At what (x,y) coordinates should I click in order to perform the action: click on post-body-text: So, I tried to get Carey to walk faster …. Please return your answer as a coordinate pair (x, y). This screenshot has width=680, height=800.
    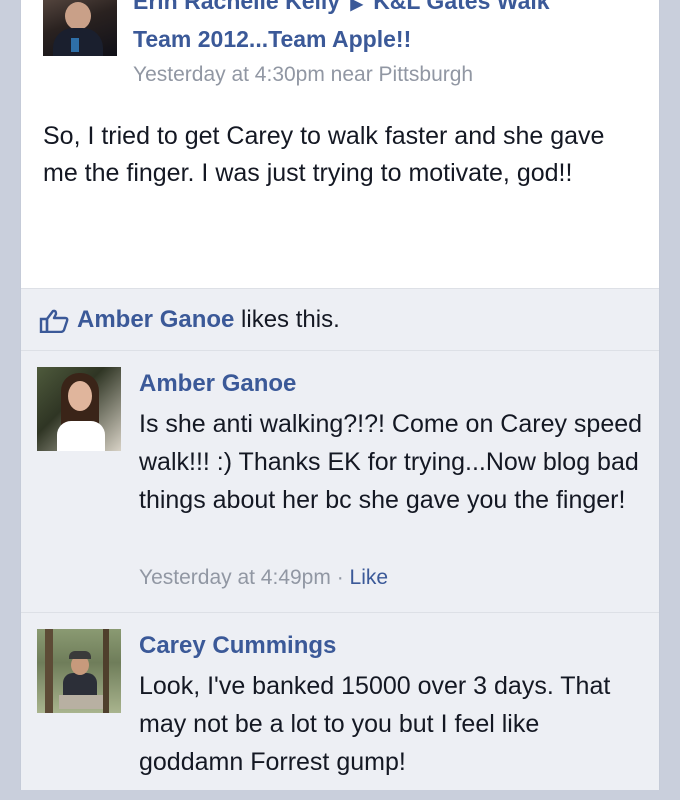
    Looking at the image, I should click on (324, 154).